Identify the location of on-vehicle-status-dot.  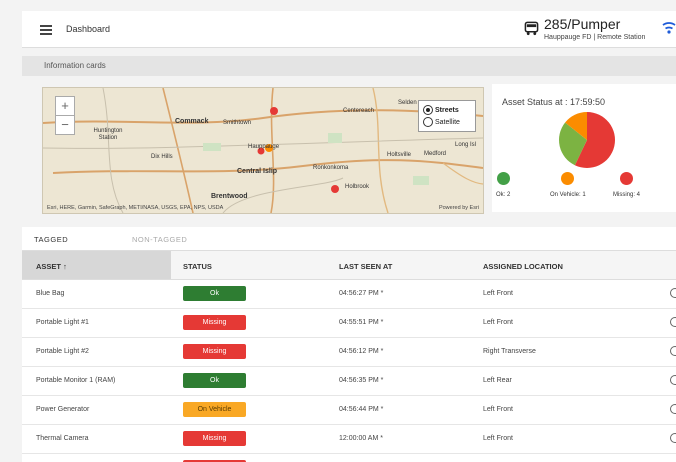
(568, 178).